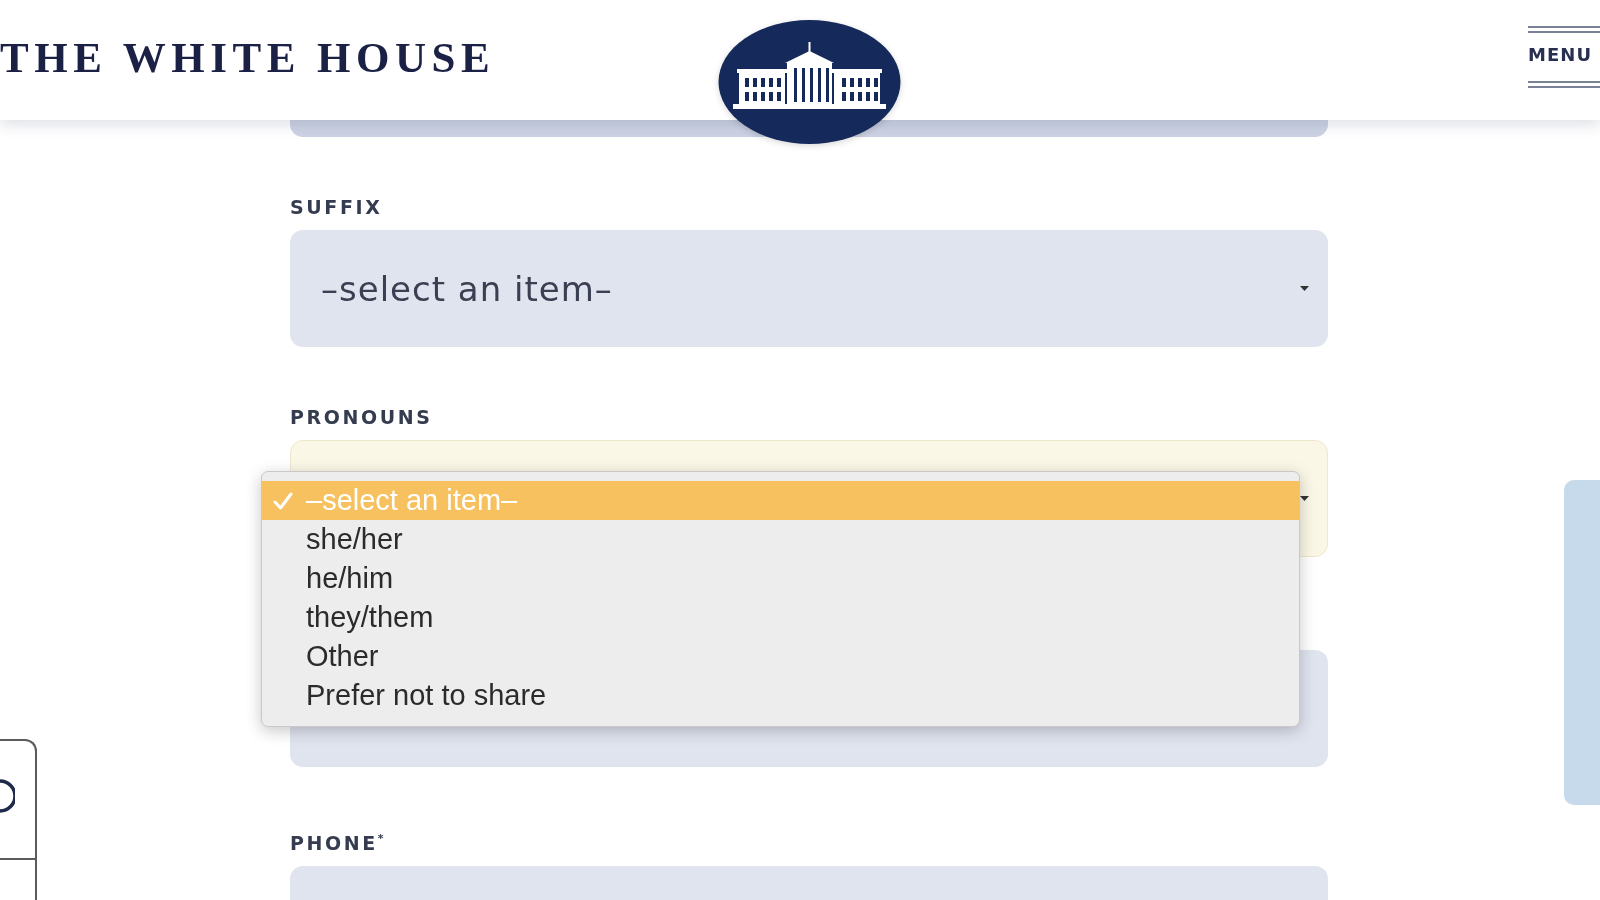  What do you see at coordinates (362, 417) in the screenshot?
I see `field-label: PRONOUNS` at bounding box center [362, 417].